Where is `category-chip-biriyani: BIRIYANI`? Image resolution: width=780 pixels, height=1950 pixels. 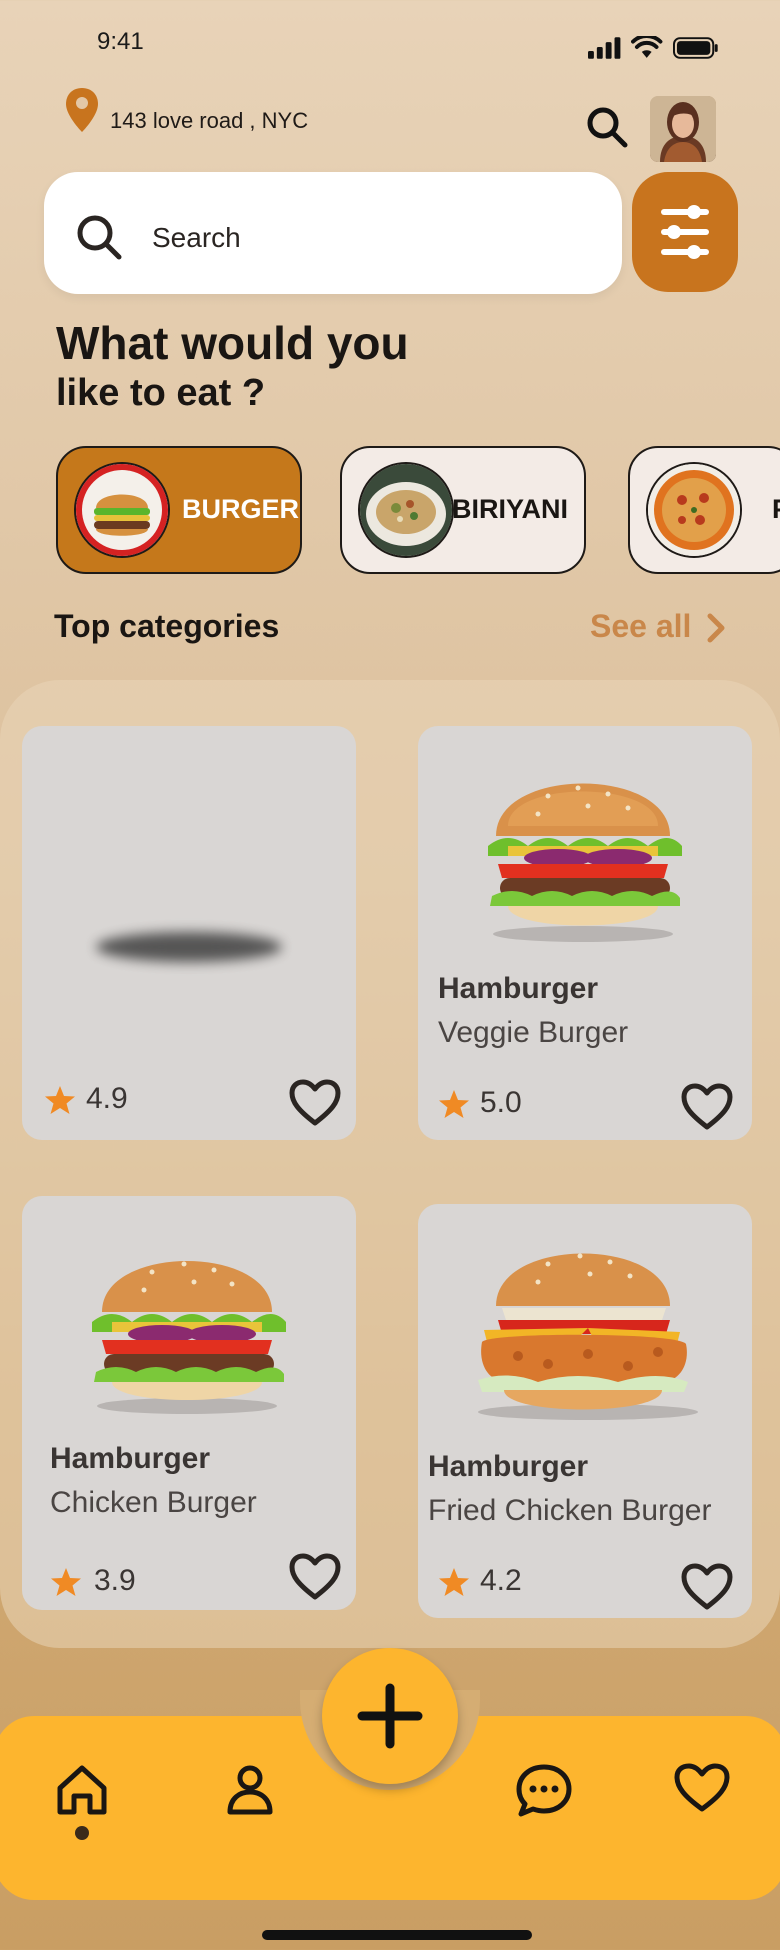 category-chip-biriyani: BIRIYANI is located at coordinates (463, 510).